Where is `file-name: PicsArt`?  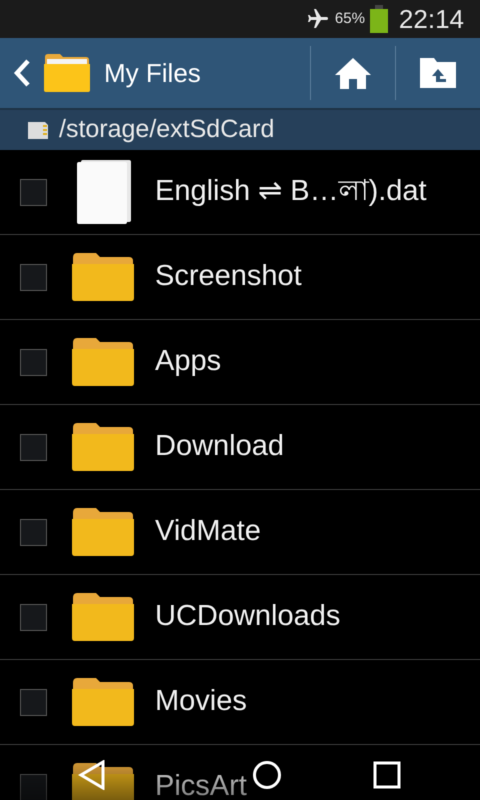
file-name: PicsArt is located at coordinates (201, 784).